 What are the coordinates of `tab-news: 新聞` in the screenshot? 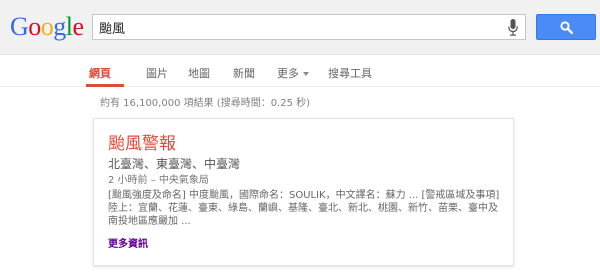 It's located at (244, 73).